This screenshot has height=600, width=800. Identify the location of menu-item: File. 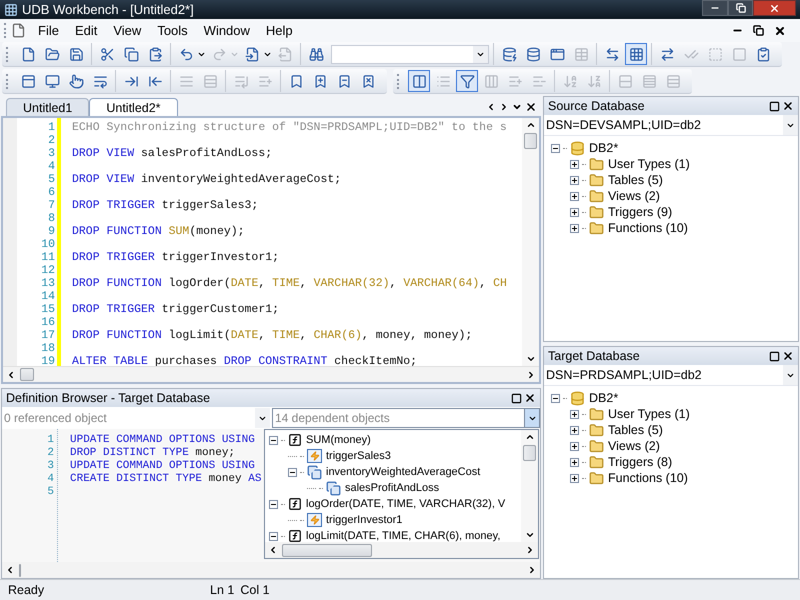
(48, 30).